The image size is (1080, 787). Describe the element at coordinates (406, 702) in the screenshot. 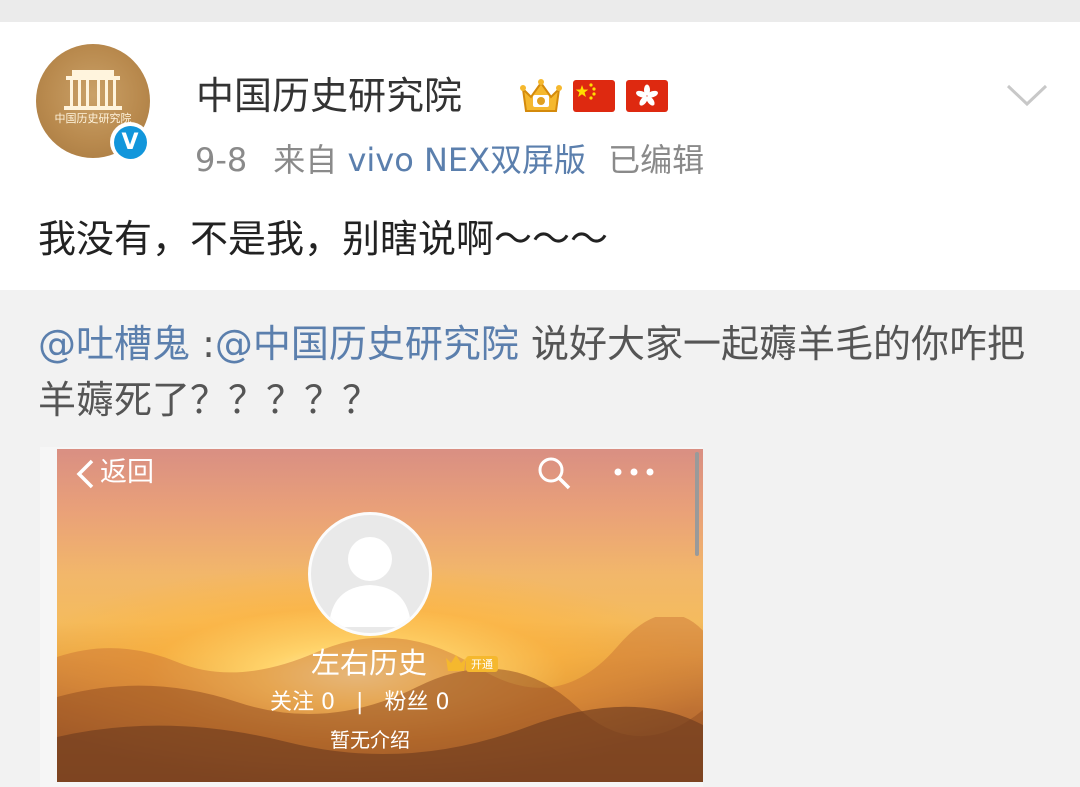

I see `followers-label: 粉丝` at that location.